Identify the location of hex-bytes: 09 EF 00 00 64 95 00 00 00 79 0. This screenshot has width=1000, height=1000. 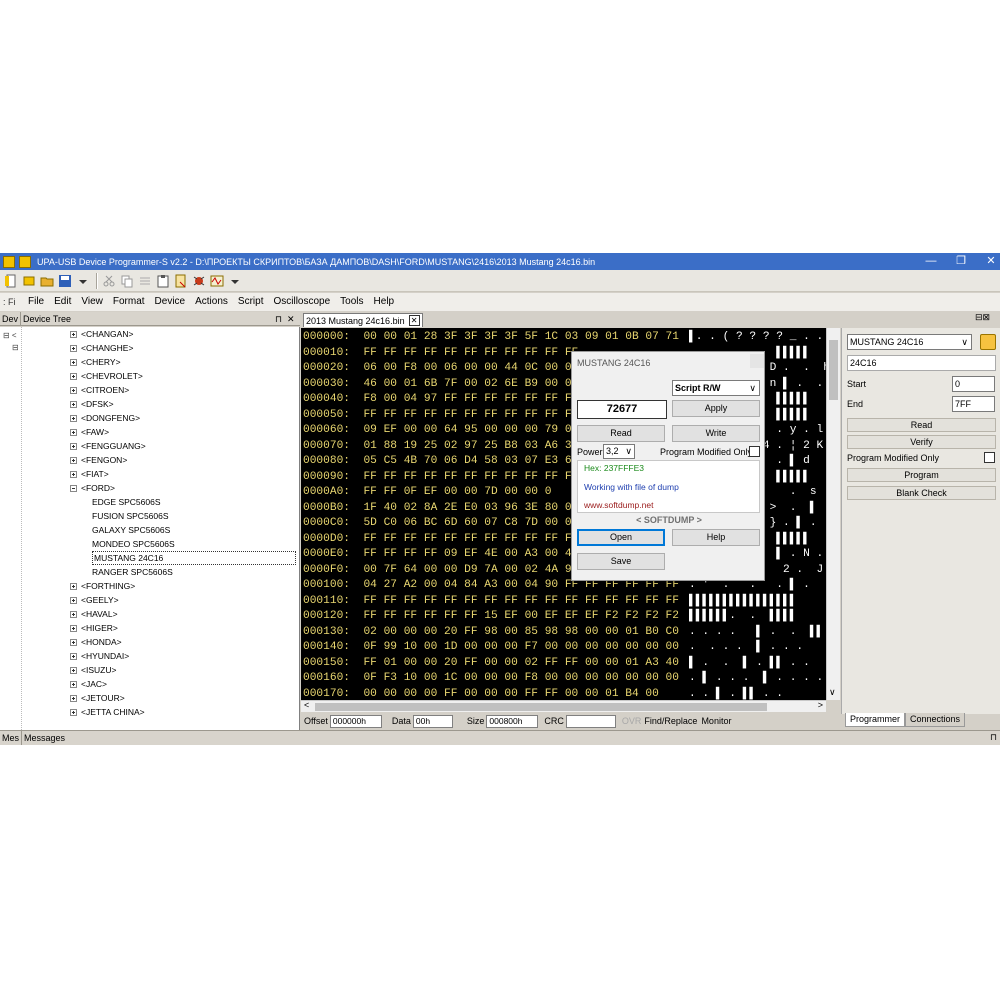
(467, 430).